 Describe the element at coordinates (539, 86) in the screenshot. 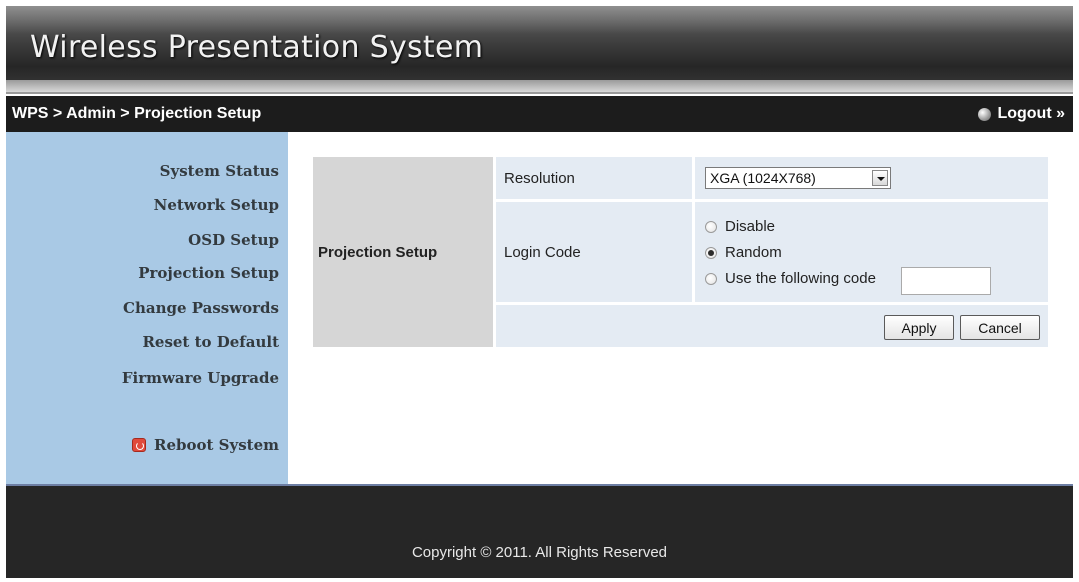

I see `banner-gloss` at that location.